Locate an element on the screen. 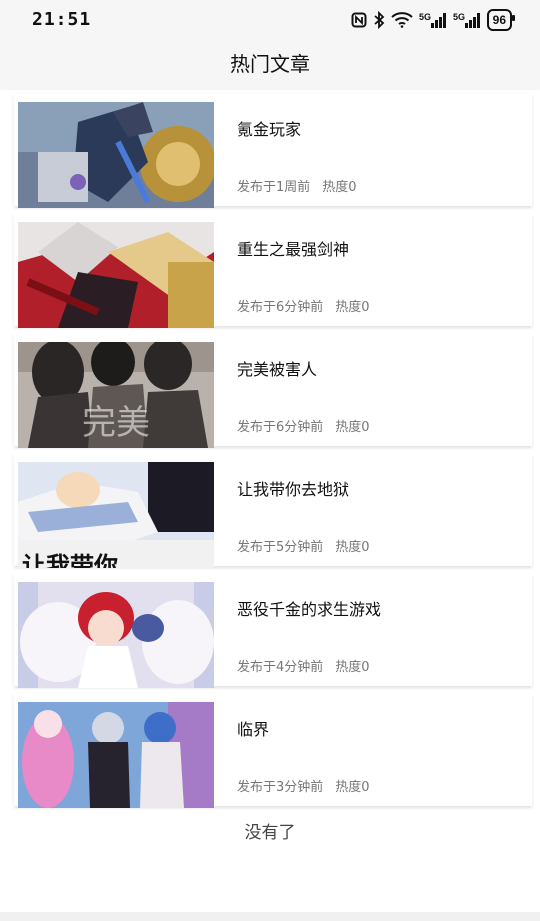 This screenshot has width=540, height=921. bluetooth-icon is located at coordinates (379, 20).